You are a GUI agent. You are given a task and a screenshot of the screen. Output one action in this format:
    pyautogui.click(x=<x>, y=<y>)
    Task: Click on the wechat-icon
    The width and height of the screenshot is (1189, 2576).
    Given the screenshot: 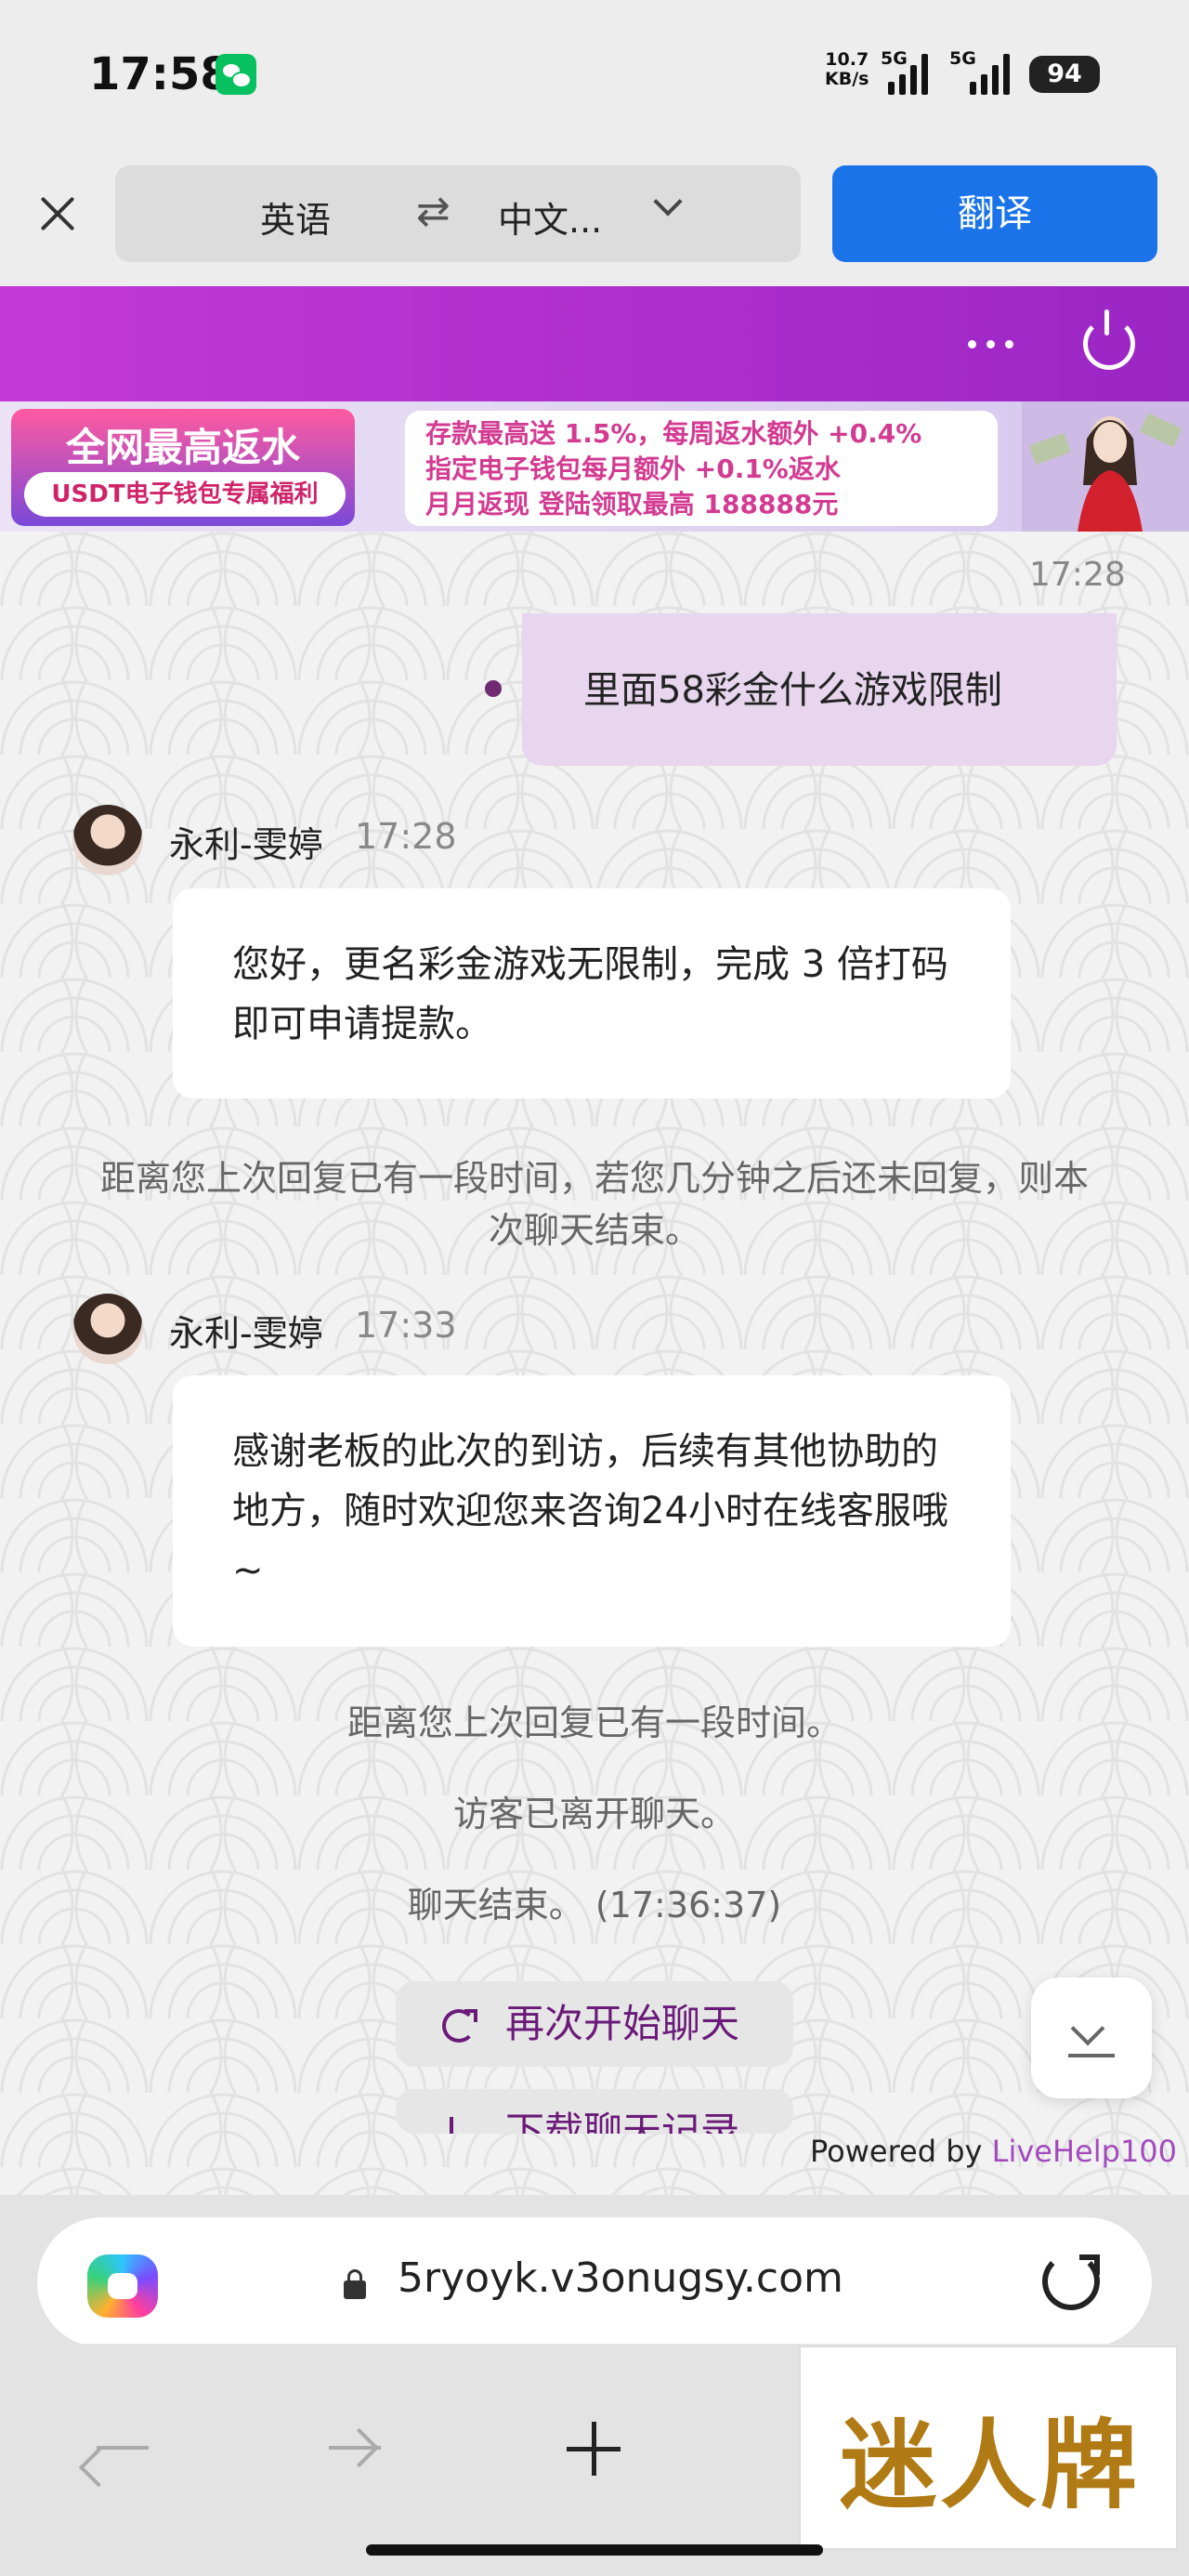 What is the action you would take?
    pyautogui.click(x=236, y=74)
    